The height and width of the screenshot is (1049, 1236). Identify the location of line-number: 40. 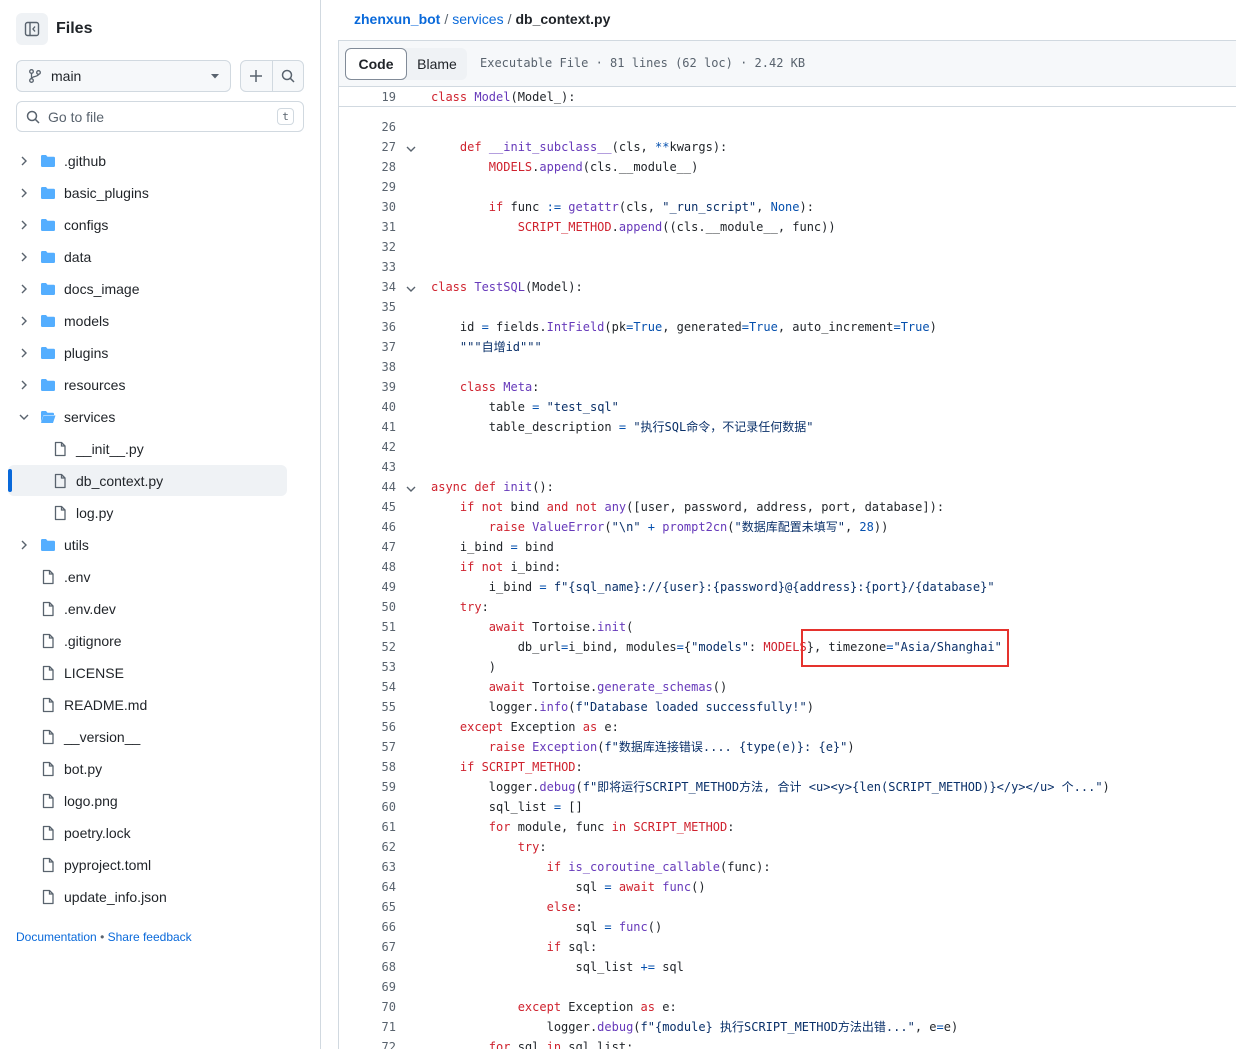
(367, 407).